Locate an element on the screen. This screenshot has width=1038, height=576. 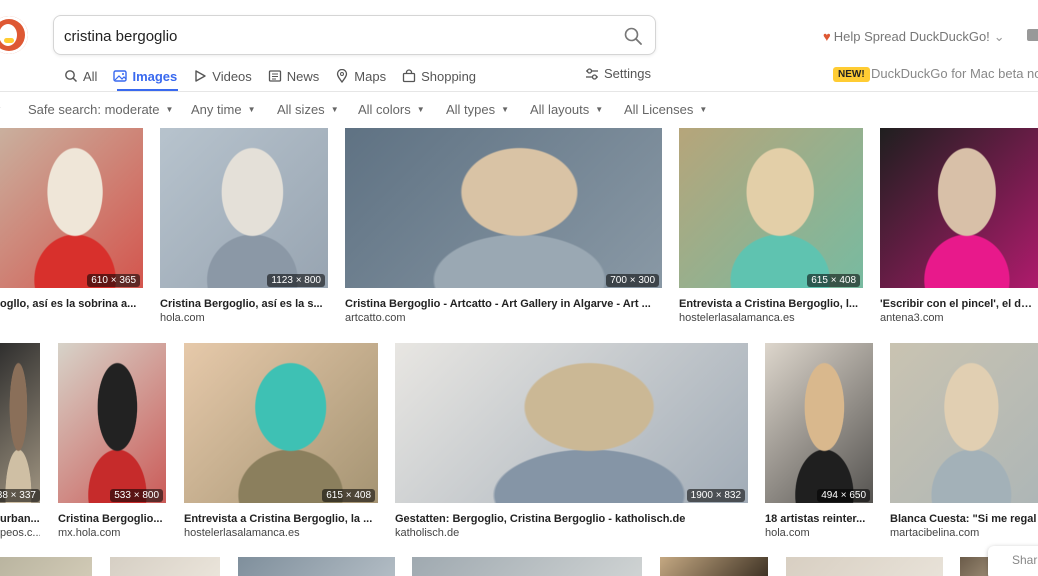
filter-time: Any time ▼ is located at coordinates (223, 109).